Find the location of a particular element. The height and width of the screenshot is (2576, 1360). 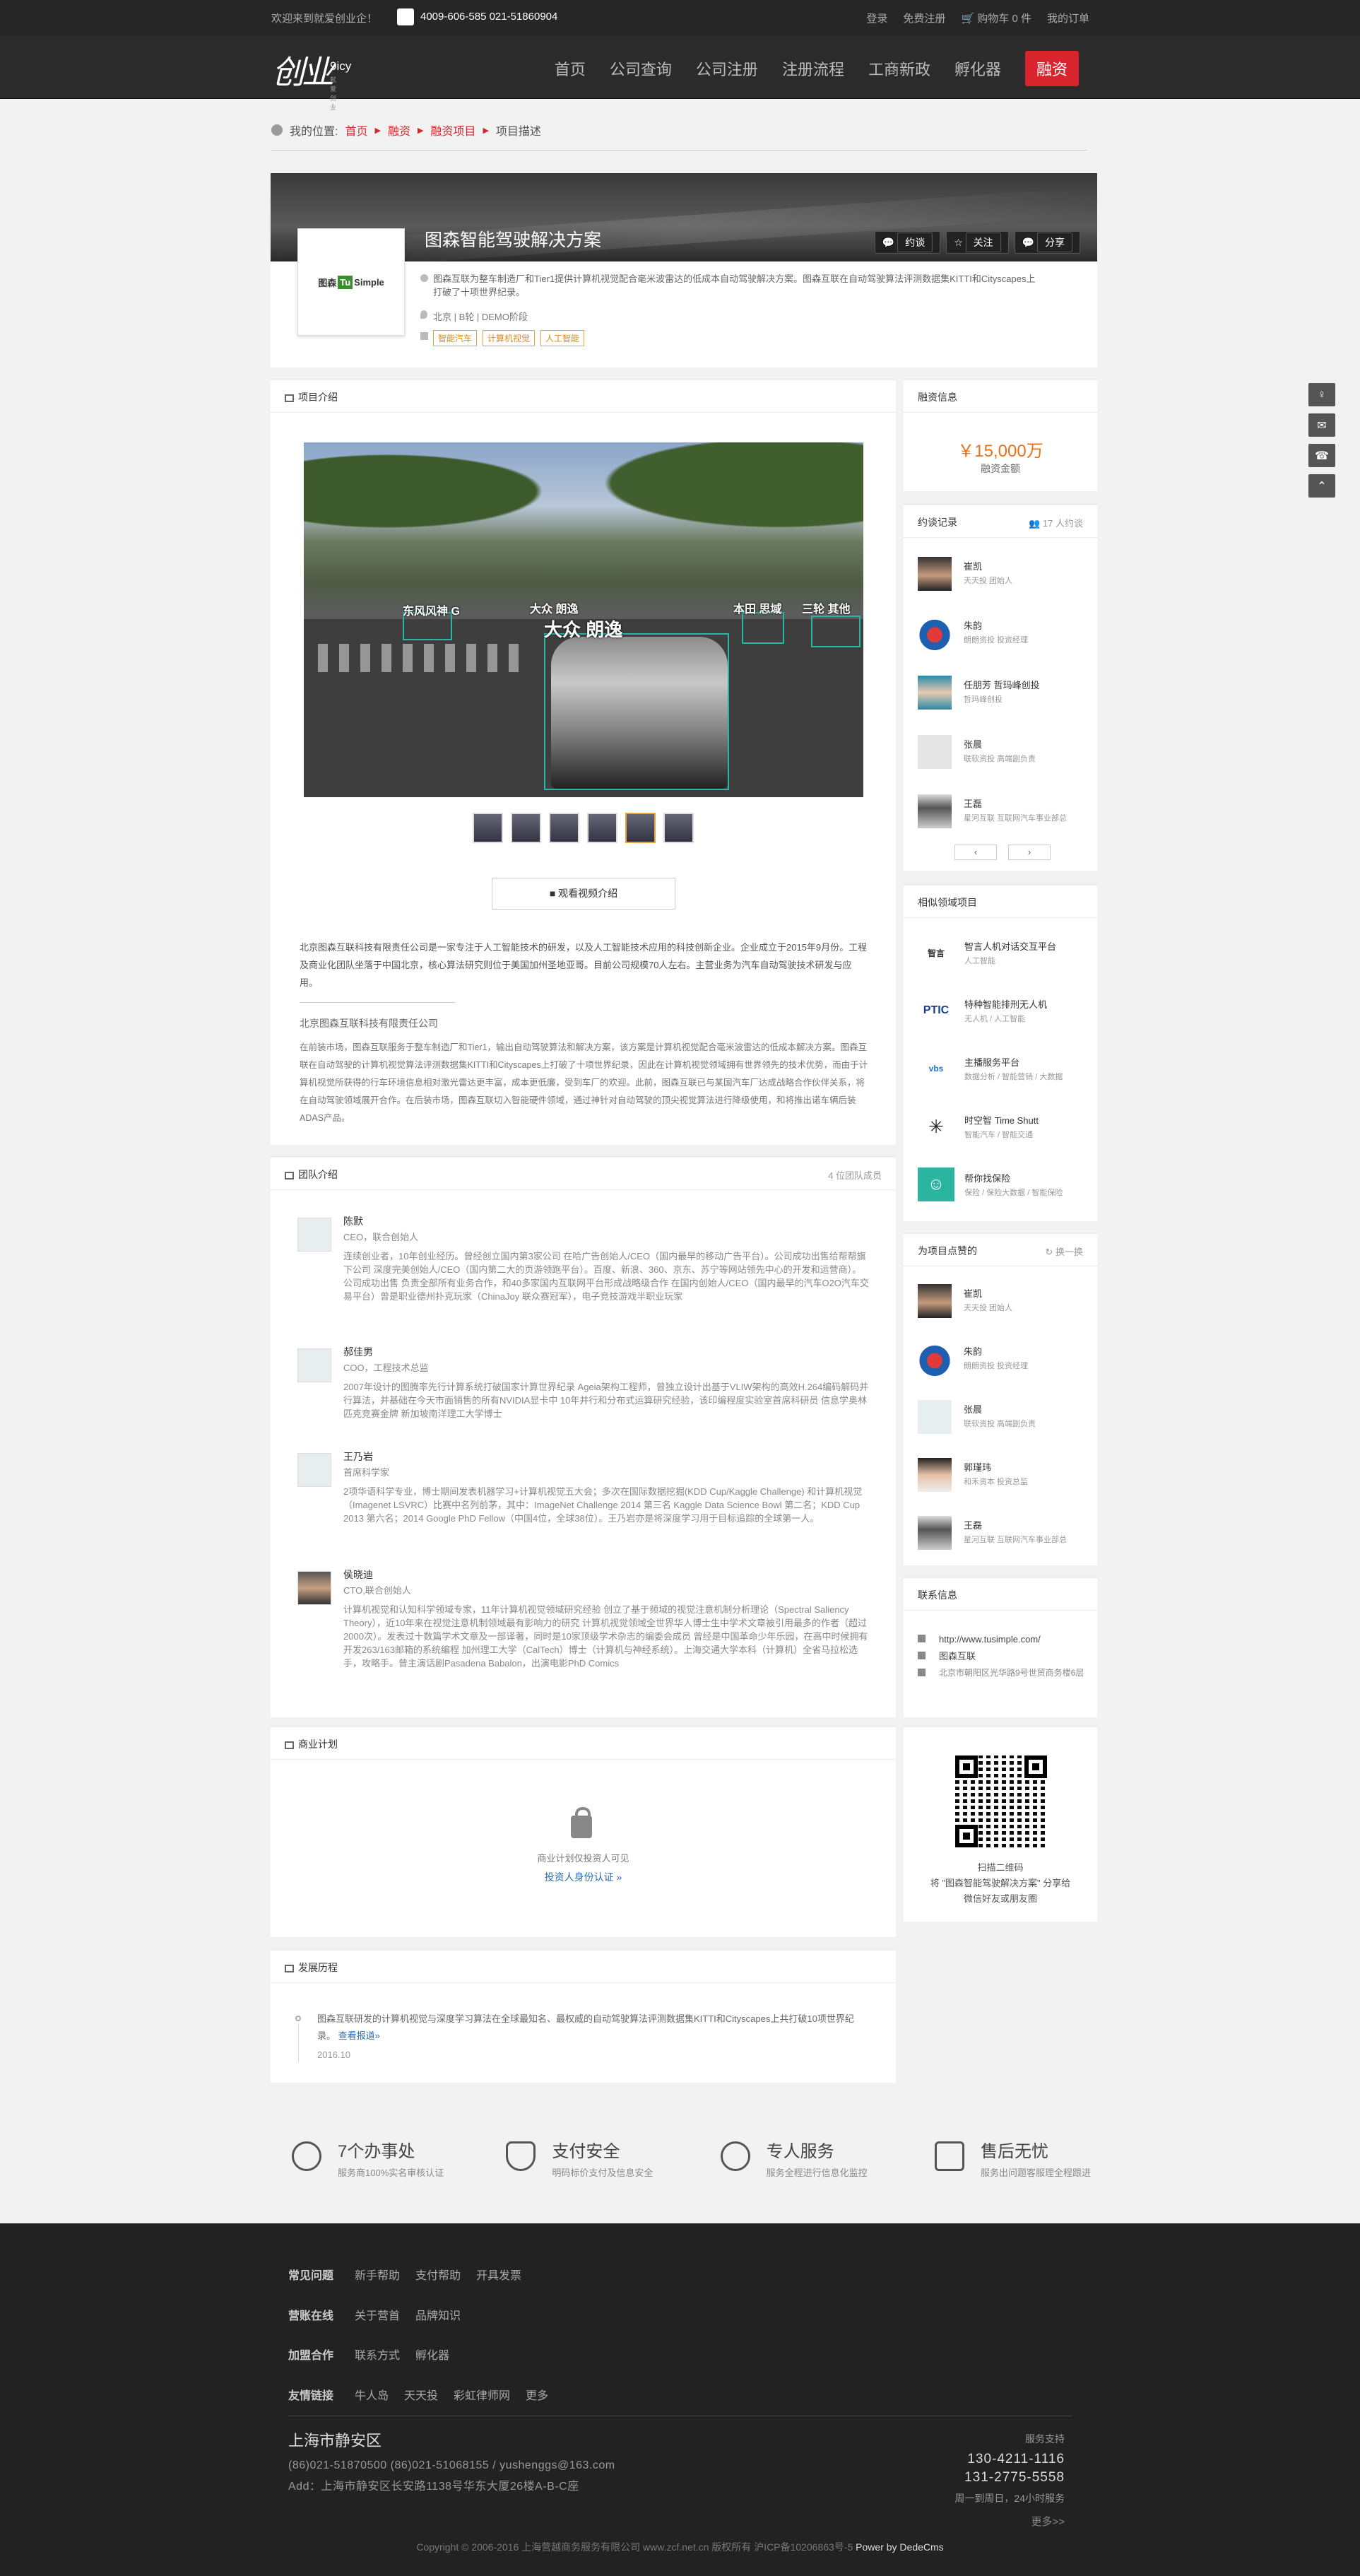

prev-page-button: ‹ is located at coordinates (976, 852).